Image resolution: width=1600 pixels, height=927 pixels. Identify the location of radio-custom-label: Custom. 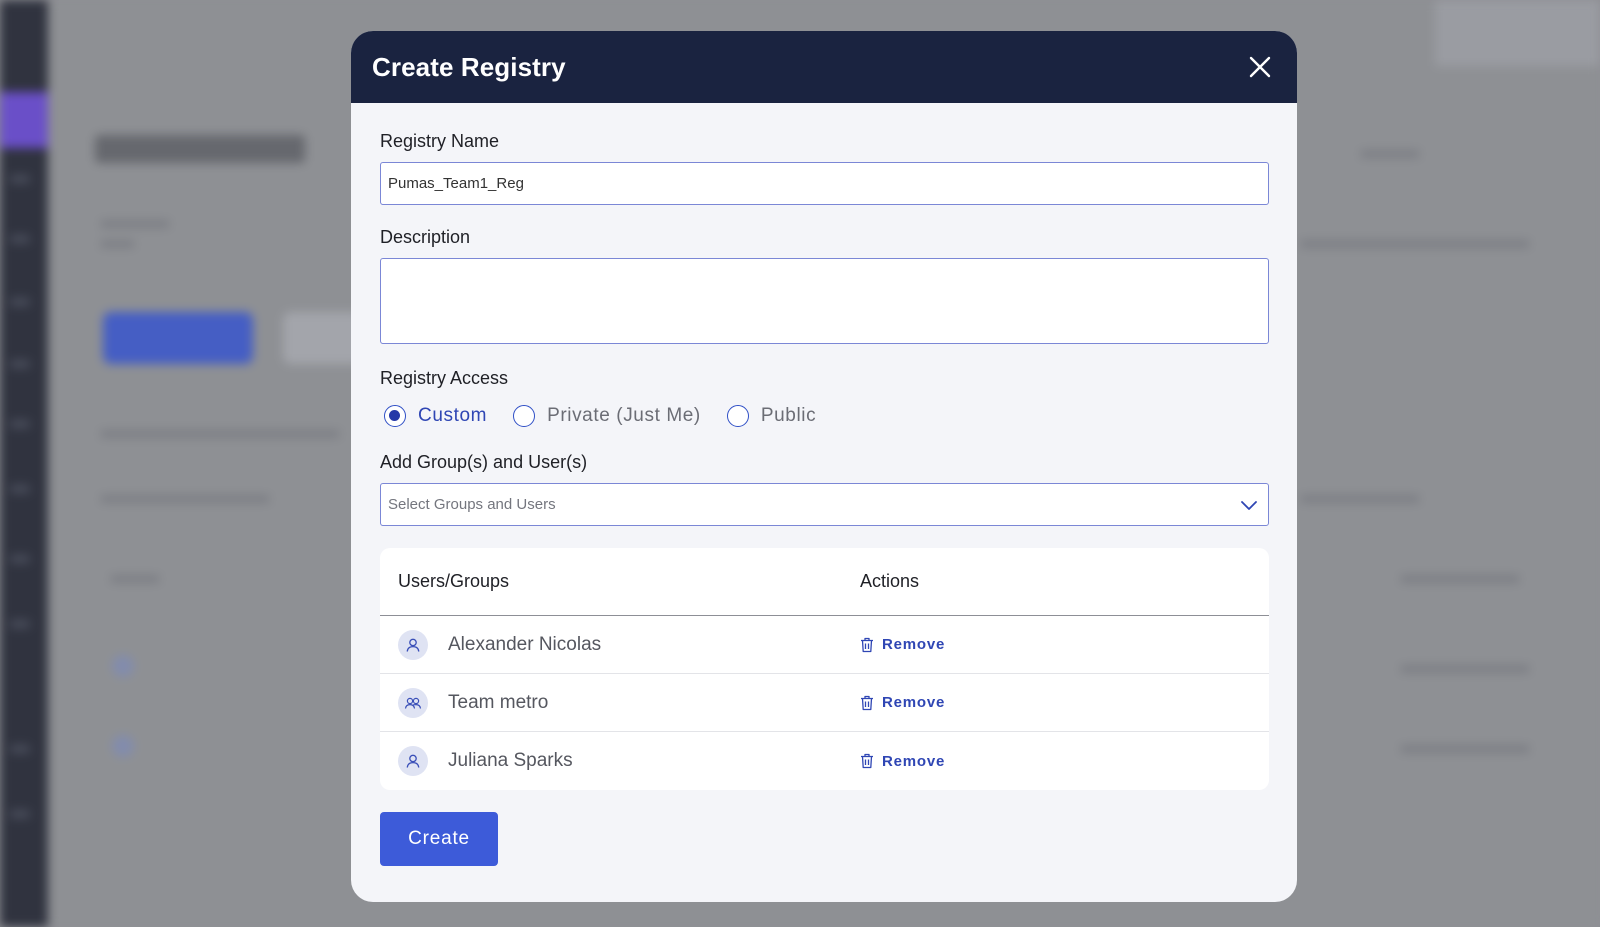
(453, 415).